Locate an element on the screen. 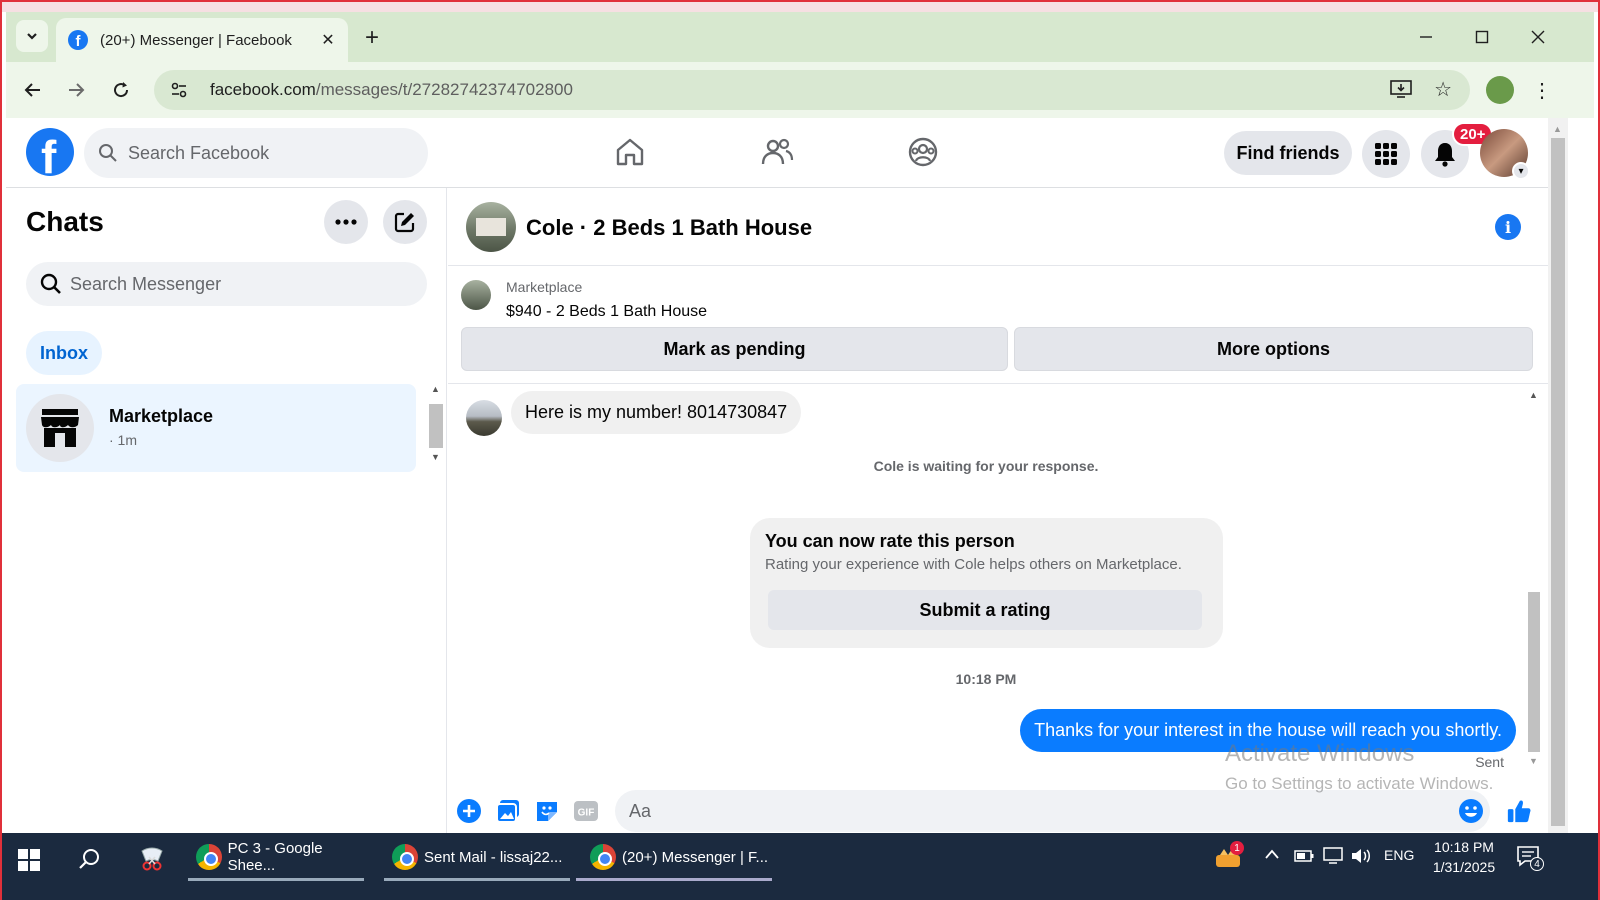 The height and width of the screenshot is (900, 1600). site-info-icon is located at coordinates (179, 90).